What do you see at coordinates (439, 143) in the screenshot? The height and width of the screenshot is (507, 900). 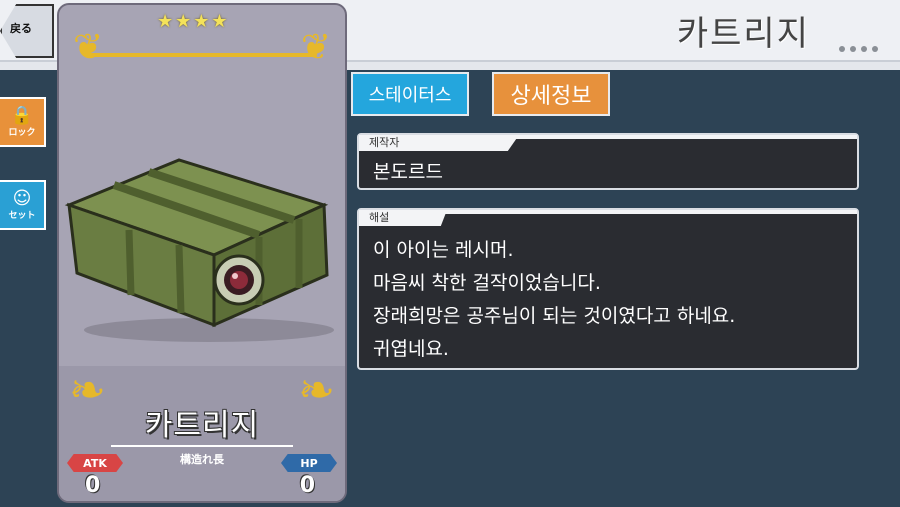 I see `maker-label: 제작자` at bounding box center [439, 143].